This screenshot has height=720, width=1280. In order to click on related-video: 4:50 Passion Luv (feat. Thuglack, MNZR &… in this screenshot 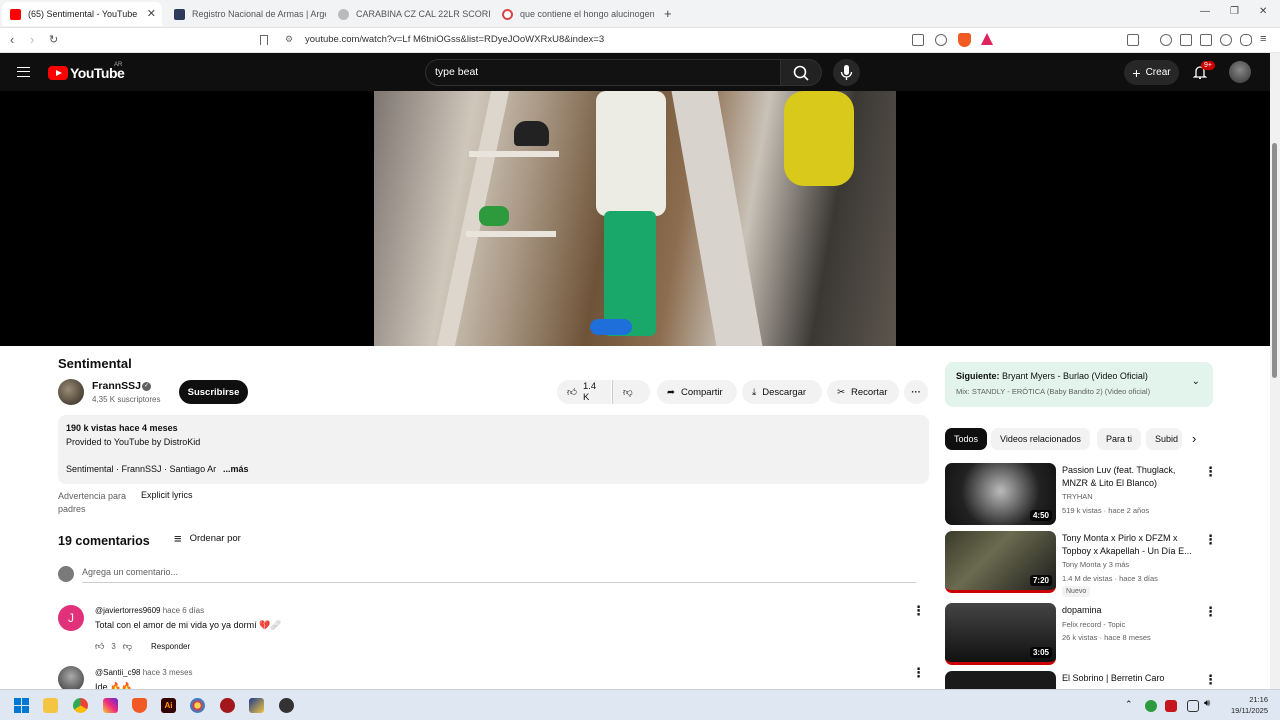, I will do `click(1081, 495)`.